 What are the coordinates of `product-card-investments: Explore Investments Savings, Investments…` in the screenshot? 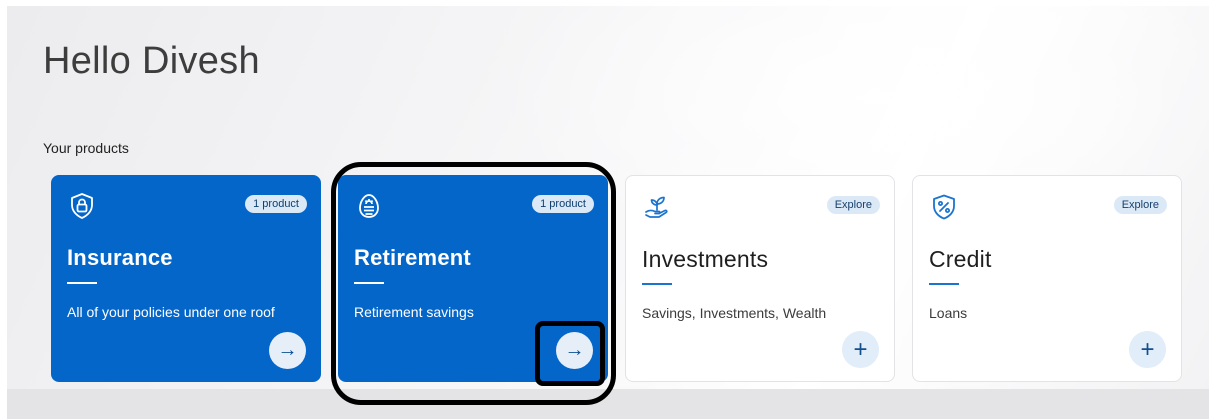 It's located at (760, 278).